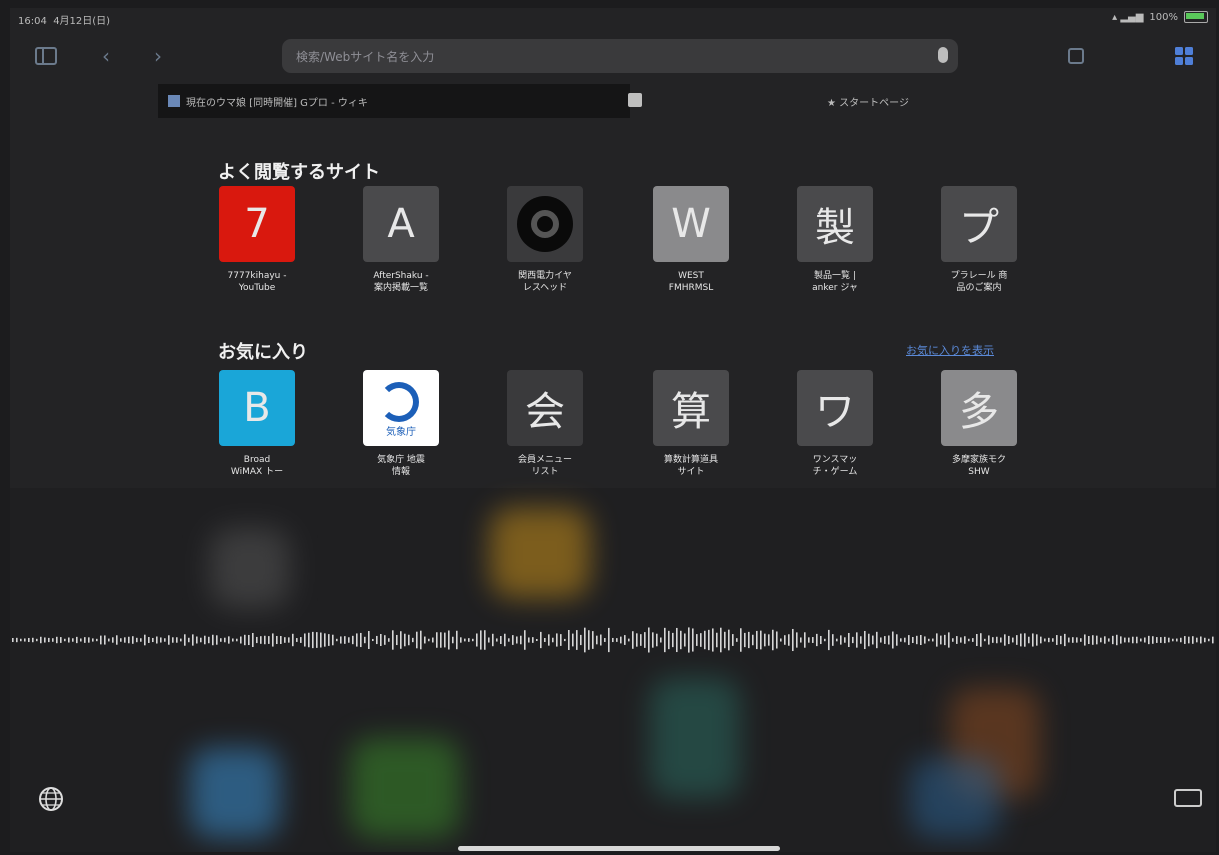  What do you see at coordinates (979, 282) in the screenshot?
I see `site-caption: プラレール 商 品のご案内` at bounding box center [979, 282].